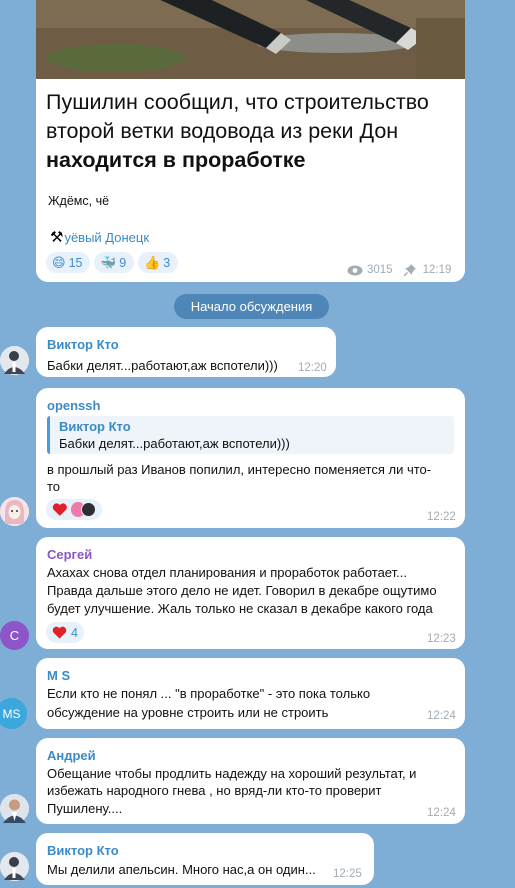 This screenshot has height=888, width=515. I want to click on message-text: Бабки делят...работают,аж вспотели))), so click(162, 365).